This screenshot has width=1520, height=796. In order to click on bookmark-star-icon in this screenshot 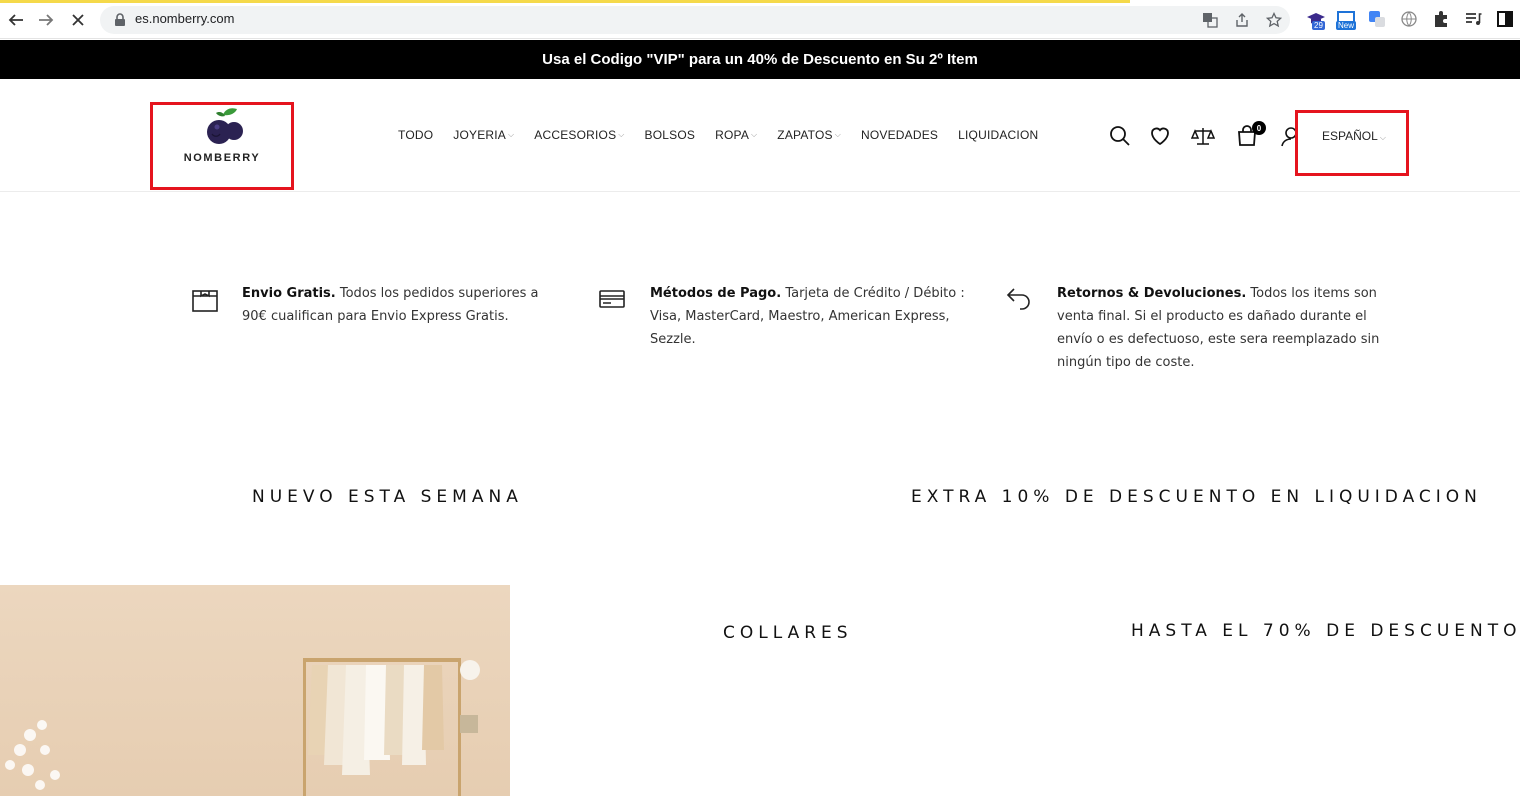, I will do `click(1274, 20)`.